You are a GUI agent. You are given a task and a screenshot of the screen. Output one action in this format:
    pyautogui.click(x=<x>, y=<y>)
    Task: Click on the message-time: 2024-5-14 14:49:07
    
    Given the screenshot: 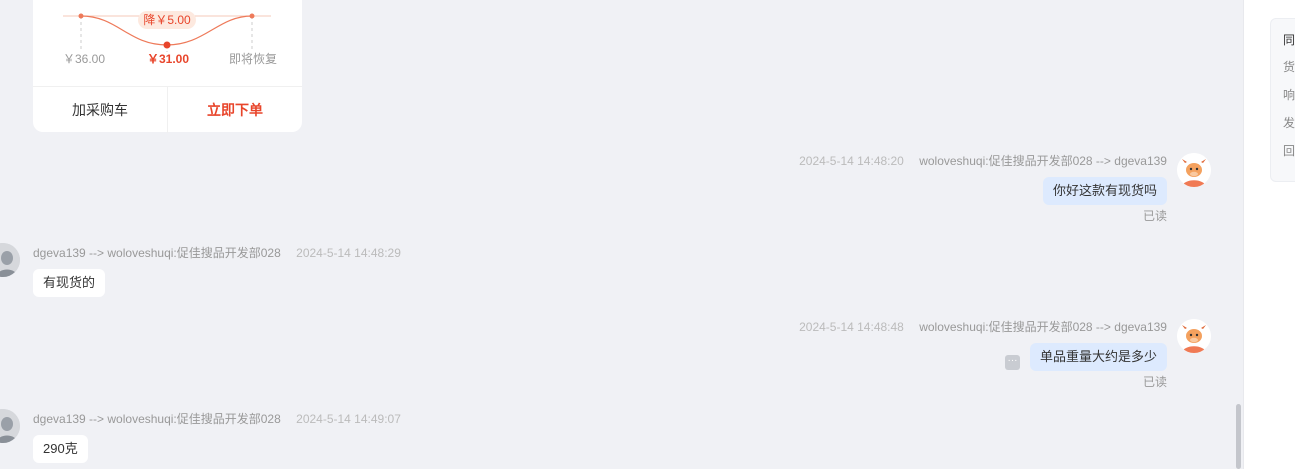 What is the action you would take?
    pyautogui.click(x=348, y=419)
    